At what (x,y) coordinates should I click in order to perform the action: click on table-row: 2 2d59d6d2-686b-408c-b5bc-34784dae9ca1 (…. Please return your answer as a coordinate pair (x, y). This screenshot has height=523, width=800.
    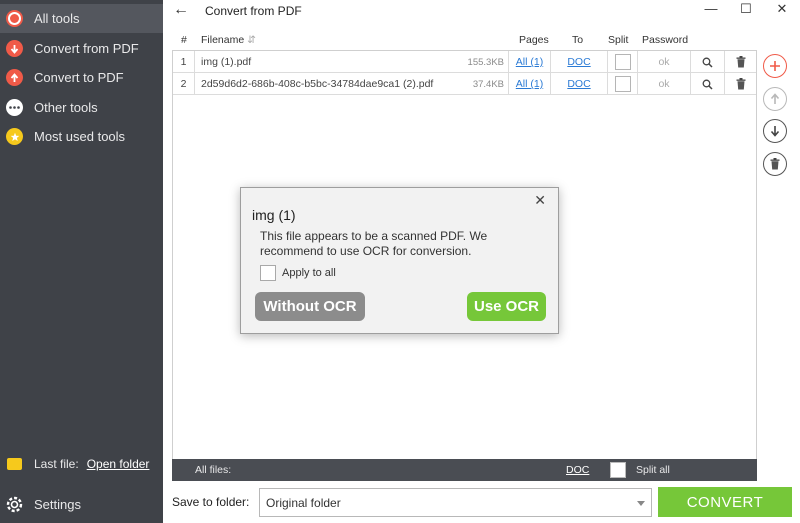
    Looking at the image, I should click on (464, 84).